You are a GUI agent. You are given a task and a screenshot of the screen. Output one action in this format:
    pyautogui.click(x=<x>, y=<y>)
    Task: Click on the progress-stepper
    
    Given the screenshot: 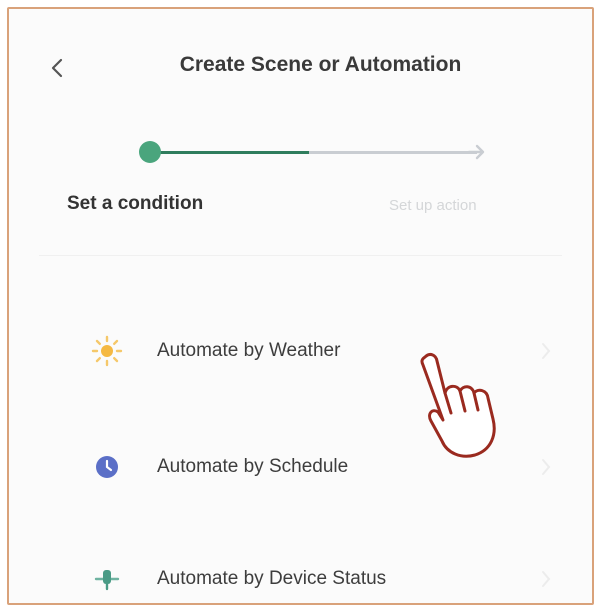 What is the action you would take?
    pyautogui.click(x=317, y=152)
    